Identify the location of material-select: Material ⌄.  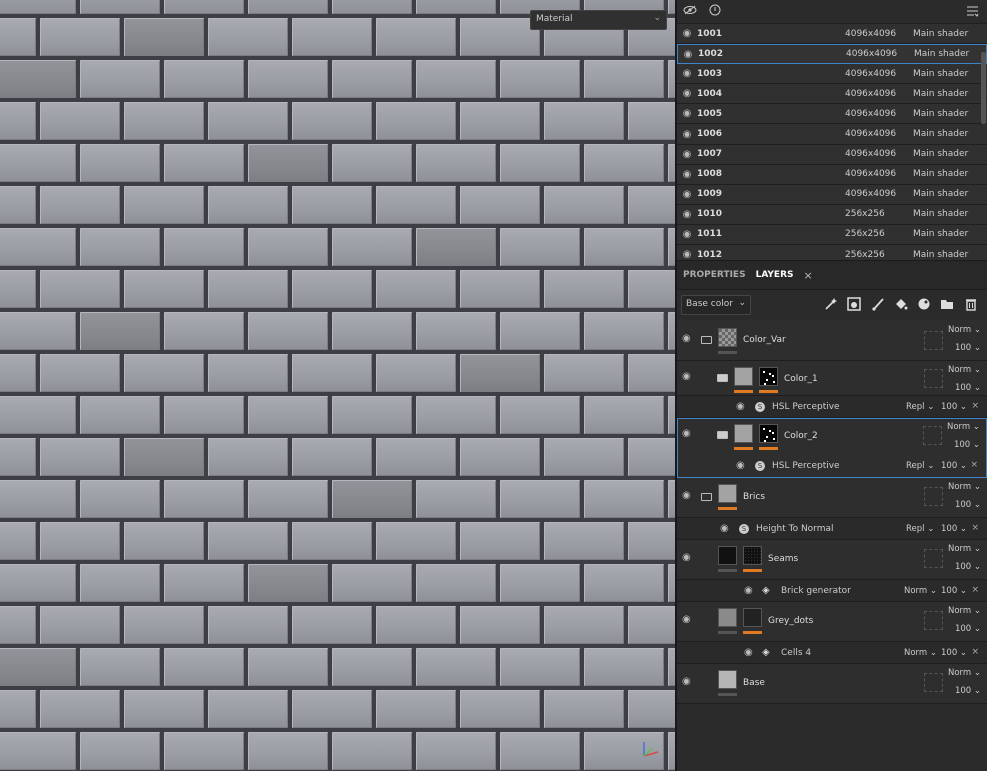
(598, 20).